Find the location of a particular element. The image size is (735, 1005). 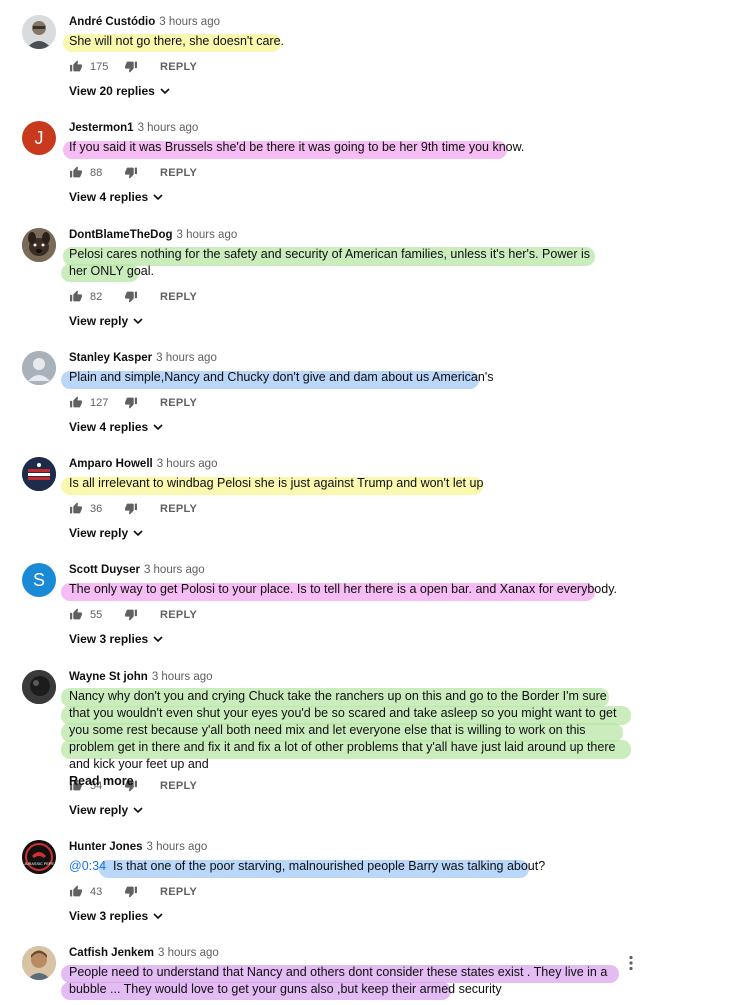

avatar-letter: S is located at coordinates (38, 579).